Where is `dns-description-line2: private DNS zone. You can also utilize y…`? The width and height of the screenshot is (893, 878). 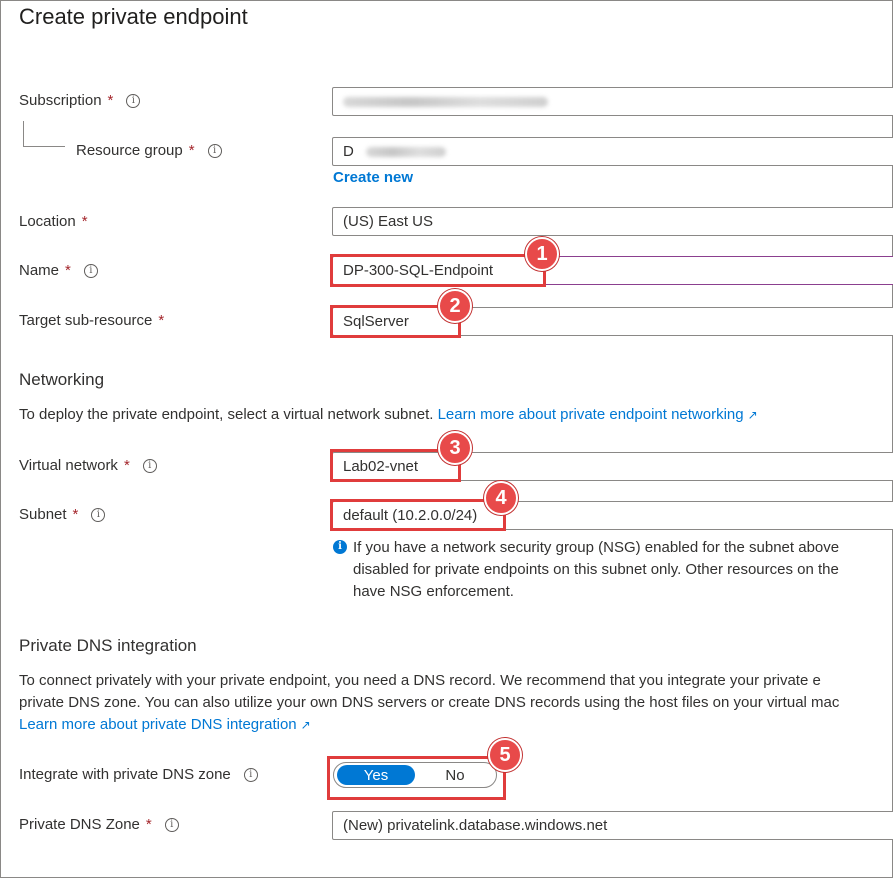
dns-description-line2: private DNS zone. You can also utilize y… is located at coordinates (429, 702).